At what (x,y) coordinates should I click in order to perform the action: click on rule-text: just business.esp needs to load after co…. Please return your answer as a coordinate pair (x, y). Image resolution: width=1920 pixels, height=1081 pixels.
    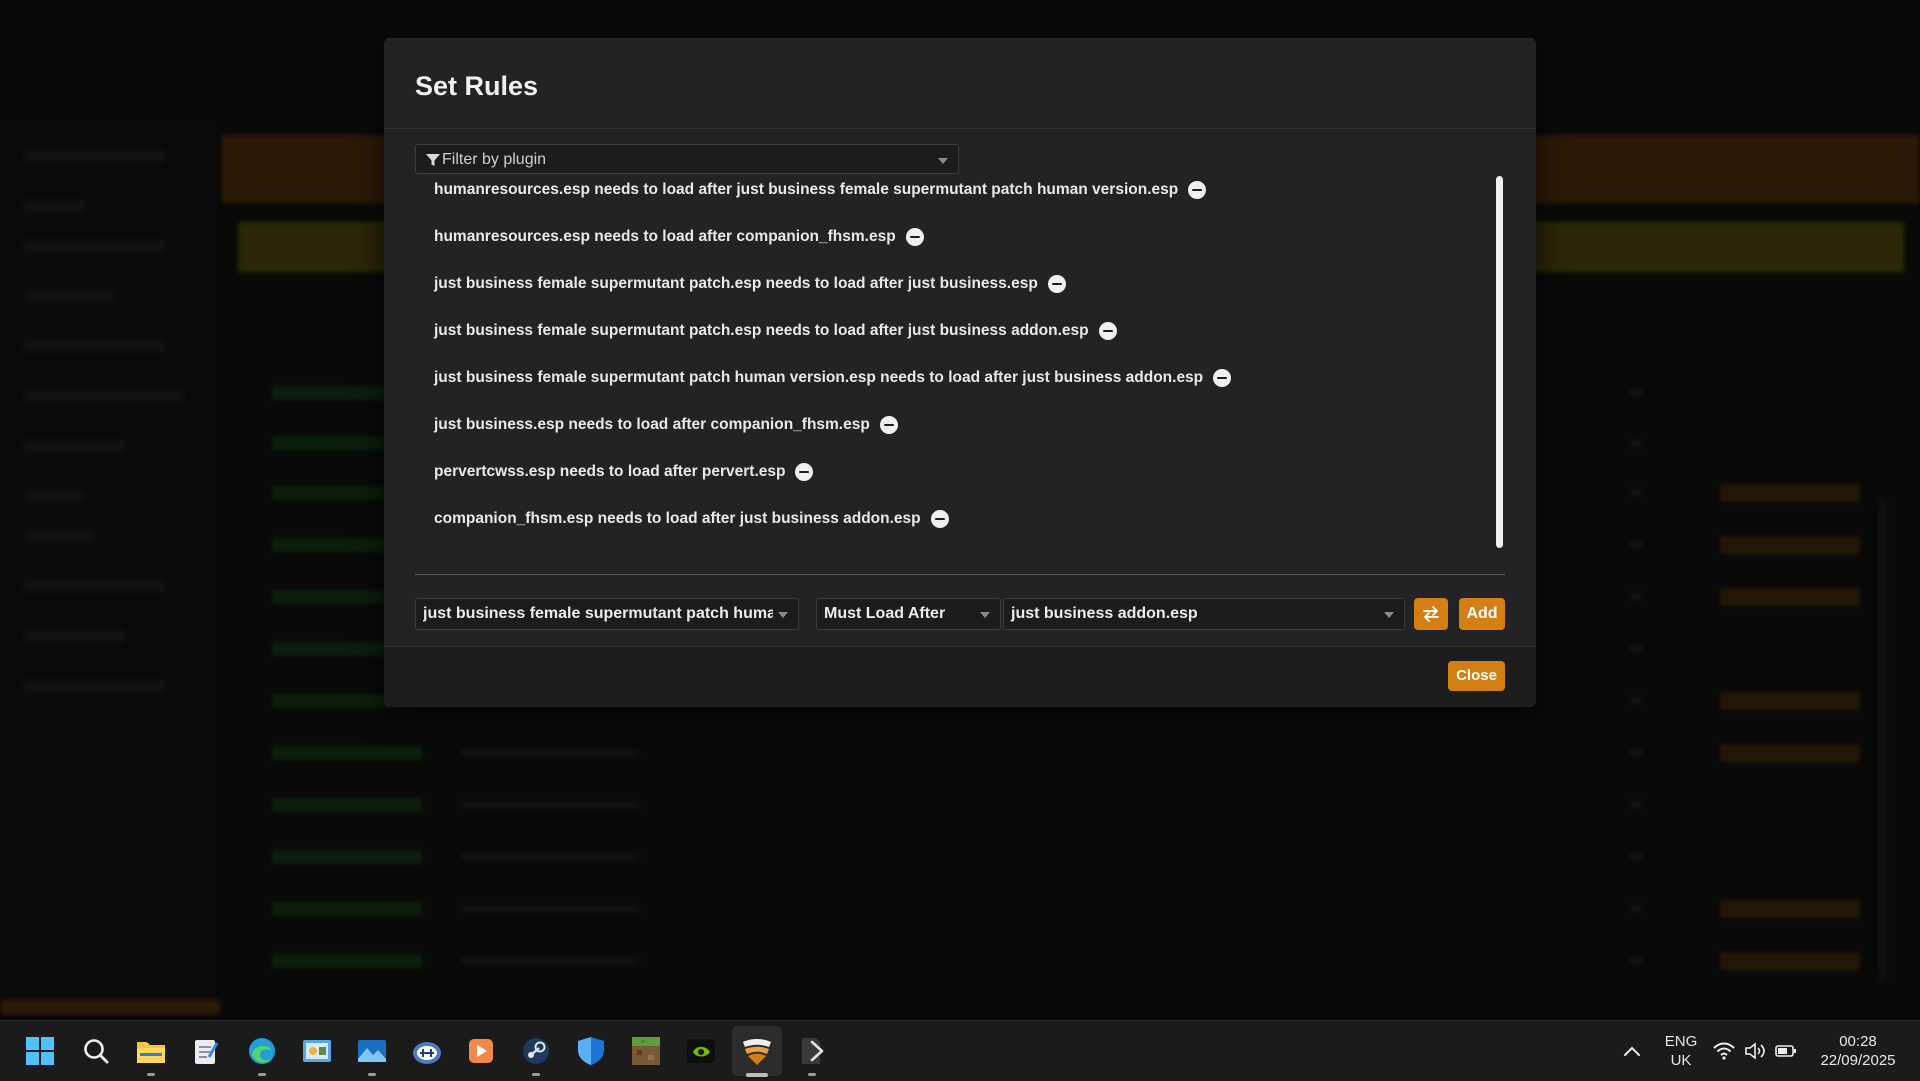
    Looking at the image, I should click on (652, 424).